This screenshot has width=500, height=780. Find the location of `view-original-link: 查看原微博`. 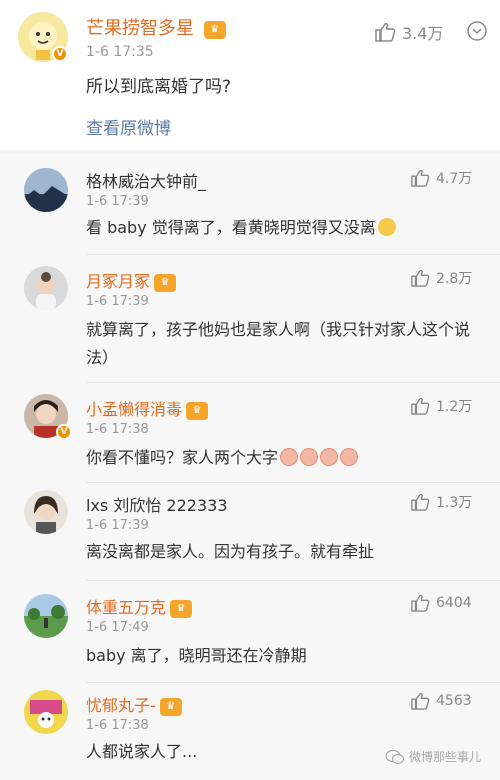

view-original-link: 查看原微博 is located at coordinates (128, 126).